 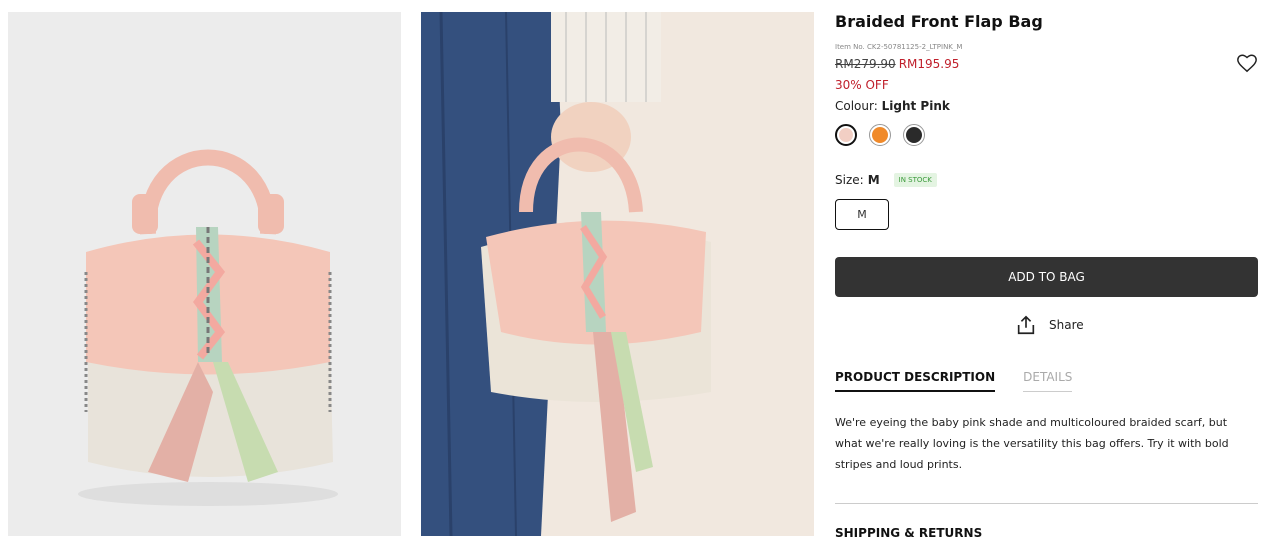 What do you see at coordinates (939, 21) in the screenshot?
I see `product-title: Braided Front Flap Bag` at bounding box center [939, 21].